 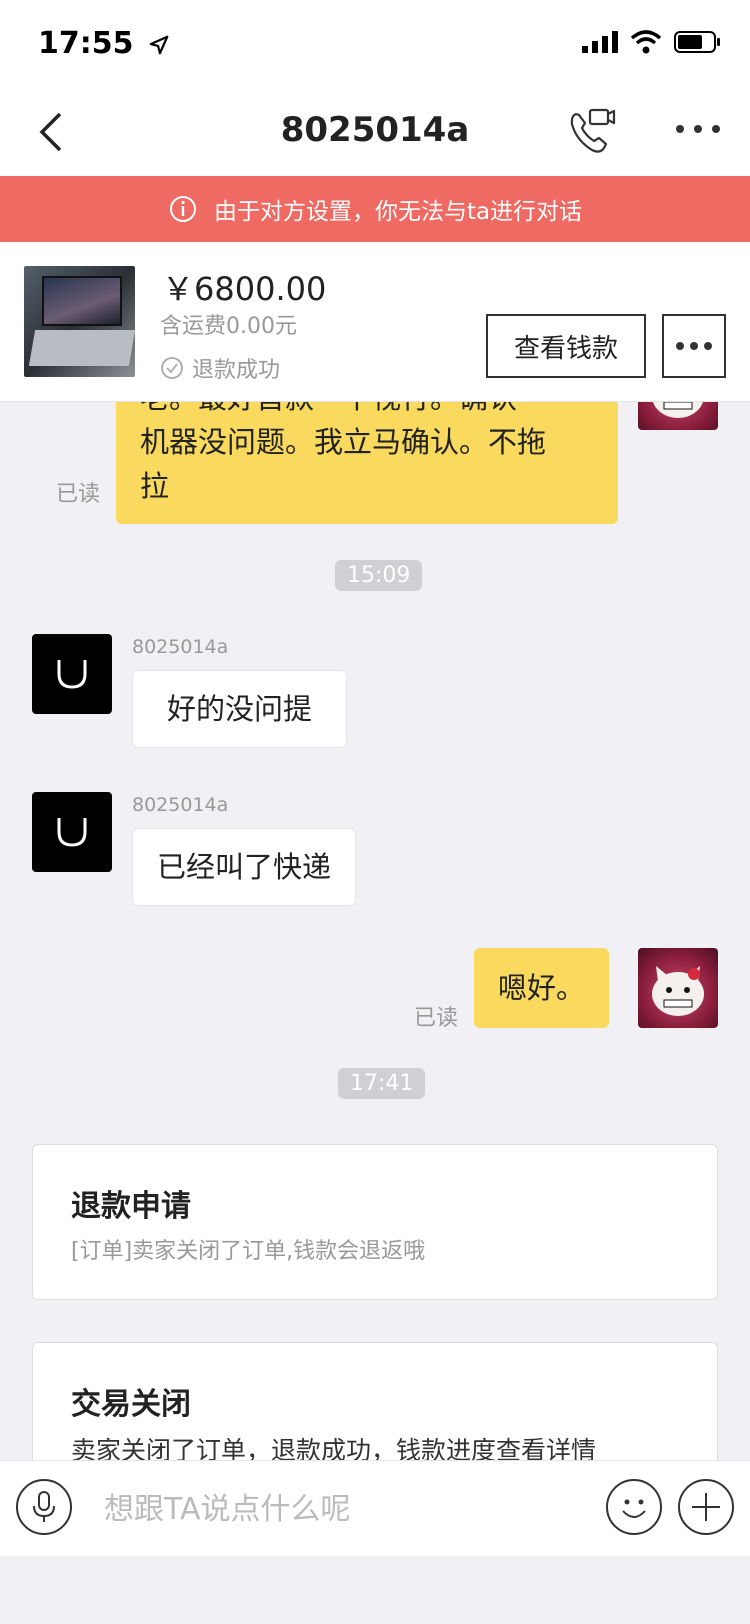 What do you see at coordinates (86, 43) in the screenshot?
I see `status-time-text: 17:55` at bounding box center [86, 43].